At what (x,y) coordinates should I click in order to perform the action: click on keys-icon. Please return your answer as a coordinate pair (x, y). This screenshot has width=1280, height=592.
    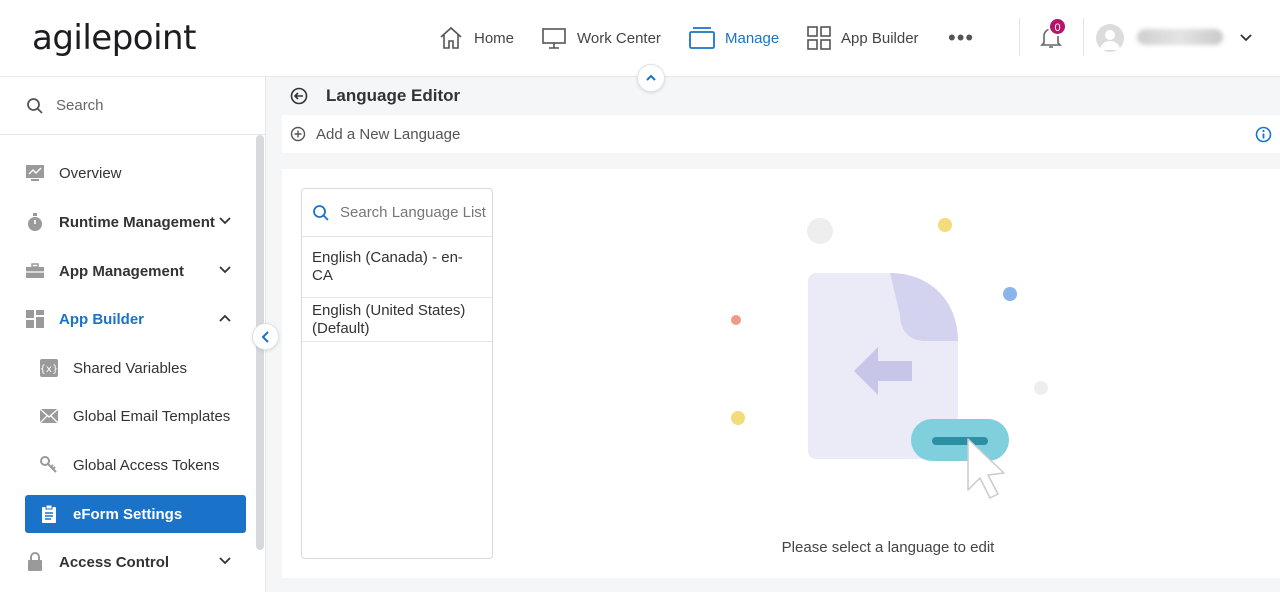
    Looking at the image, I should click on (48, 464).